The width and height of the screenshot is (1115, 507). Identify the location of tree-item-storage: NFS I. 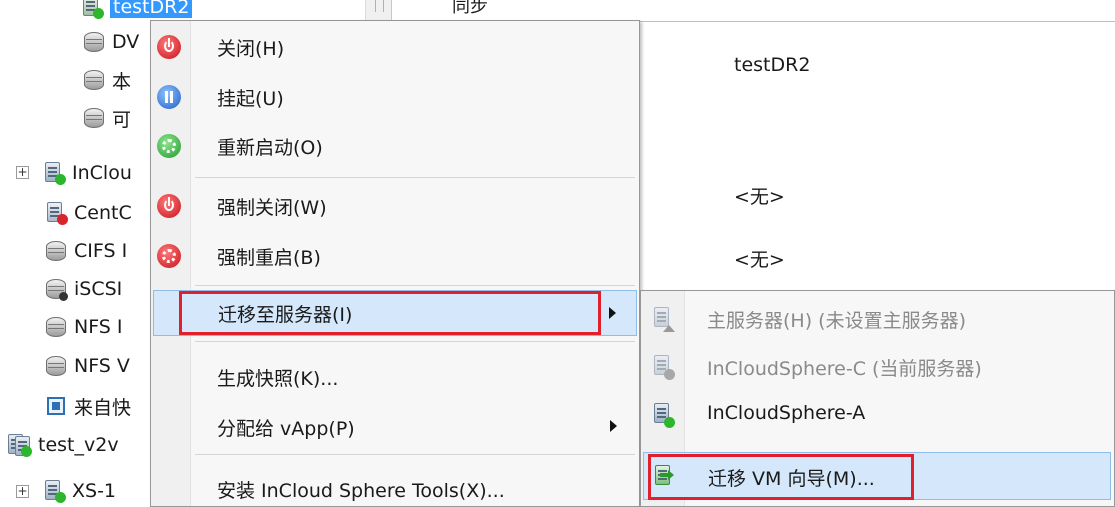
(83, 327).